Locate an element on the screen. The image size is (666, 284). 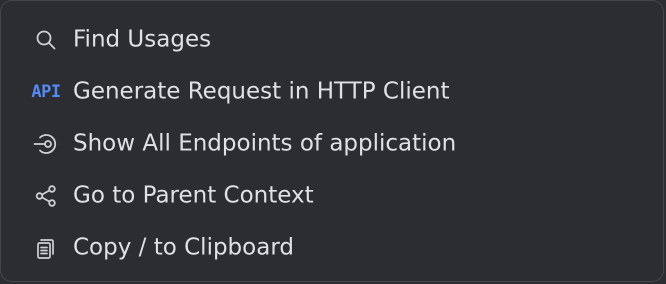
menu-item-label: Find Usages is located at coordinates (142, 39).